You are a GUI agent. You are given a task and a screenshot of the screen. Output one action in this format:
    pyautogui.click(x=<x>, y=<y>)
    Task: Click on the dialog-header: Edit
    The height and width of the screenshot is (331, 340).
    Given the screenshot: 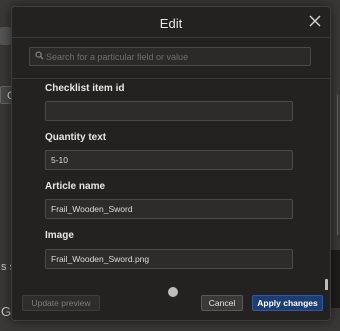 What is the action you would take?
    pyautogui.click(x=171, y=22)
    